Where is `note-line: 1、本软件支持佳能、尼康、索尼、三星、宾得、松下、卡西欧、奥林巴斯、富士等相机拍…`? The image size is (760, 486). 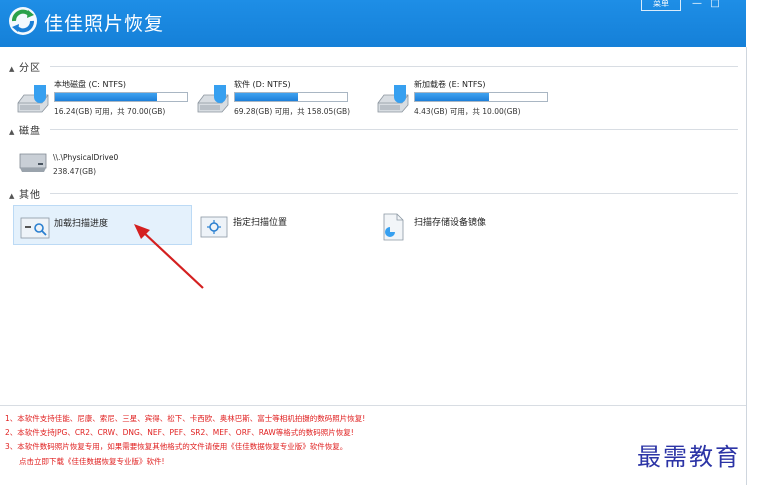
note-line: 1、本软件支持佳能、尼康、索尼、三星、宾得、松下、卡西欧、奥林巴斯、富士等相机拍… is located at coordinates (185, 418).